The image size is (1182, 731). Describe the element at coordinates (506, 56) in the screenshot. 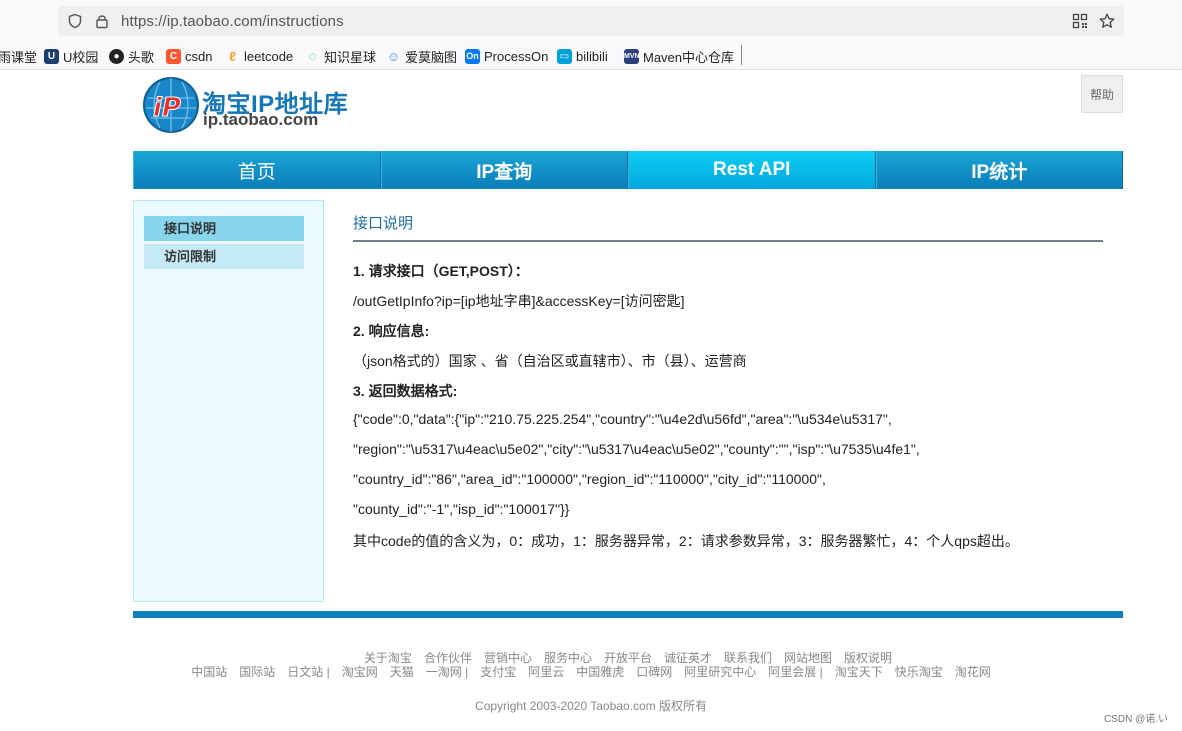

I see `bookmark-item: On ProcessOn` at that location.